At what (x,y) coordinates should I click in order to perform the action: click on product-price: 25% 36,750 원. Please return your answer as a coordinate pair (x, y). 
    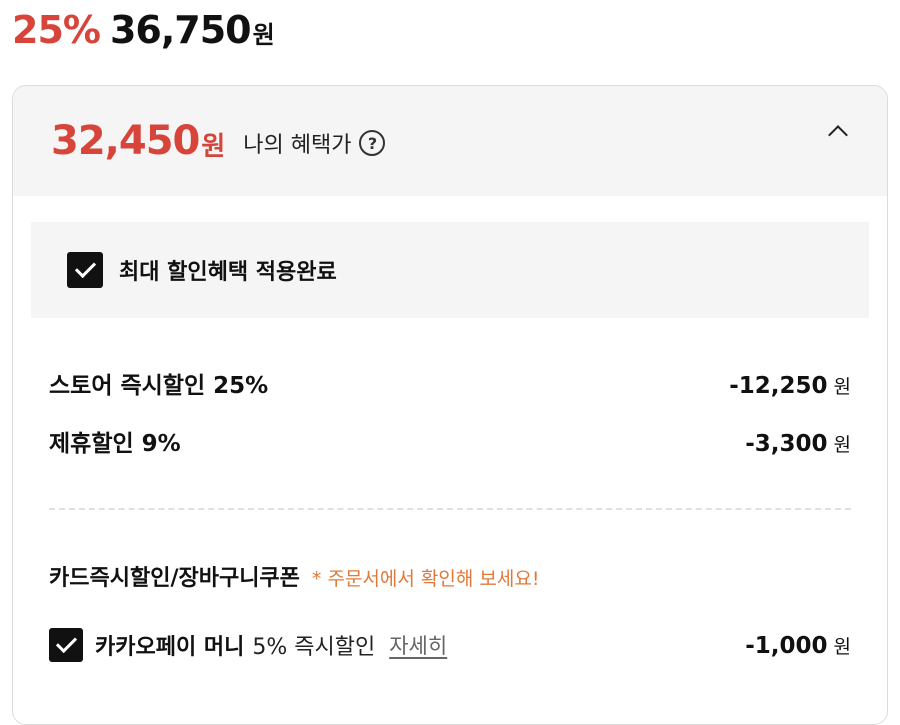
    Looking at the image, I should click on (143, 30).